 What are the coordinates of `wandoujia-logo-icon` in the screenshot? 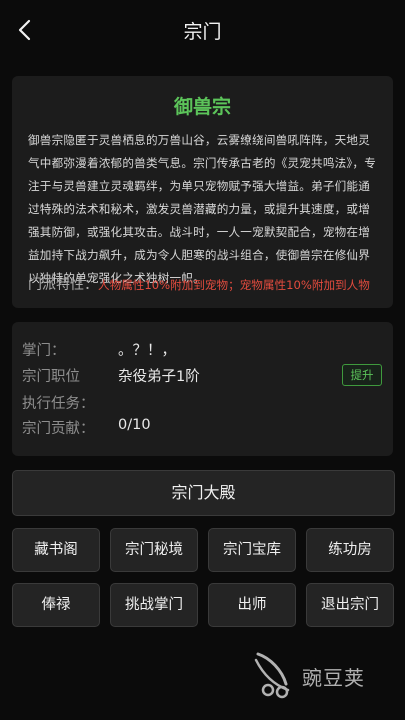 It's located at (272, 675).